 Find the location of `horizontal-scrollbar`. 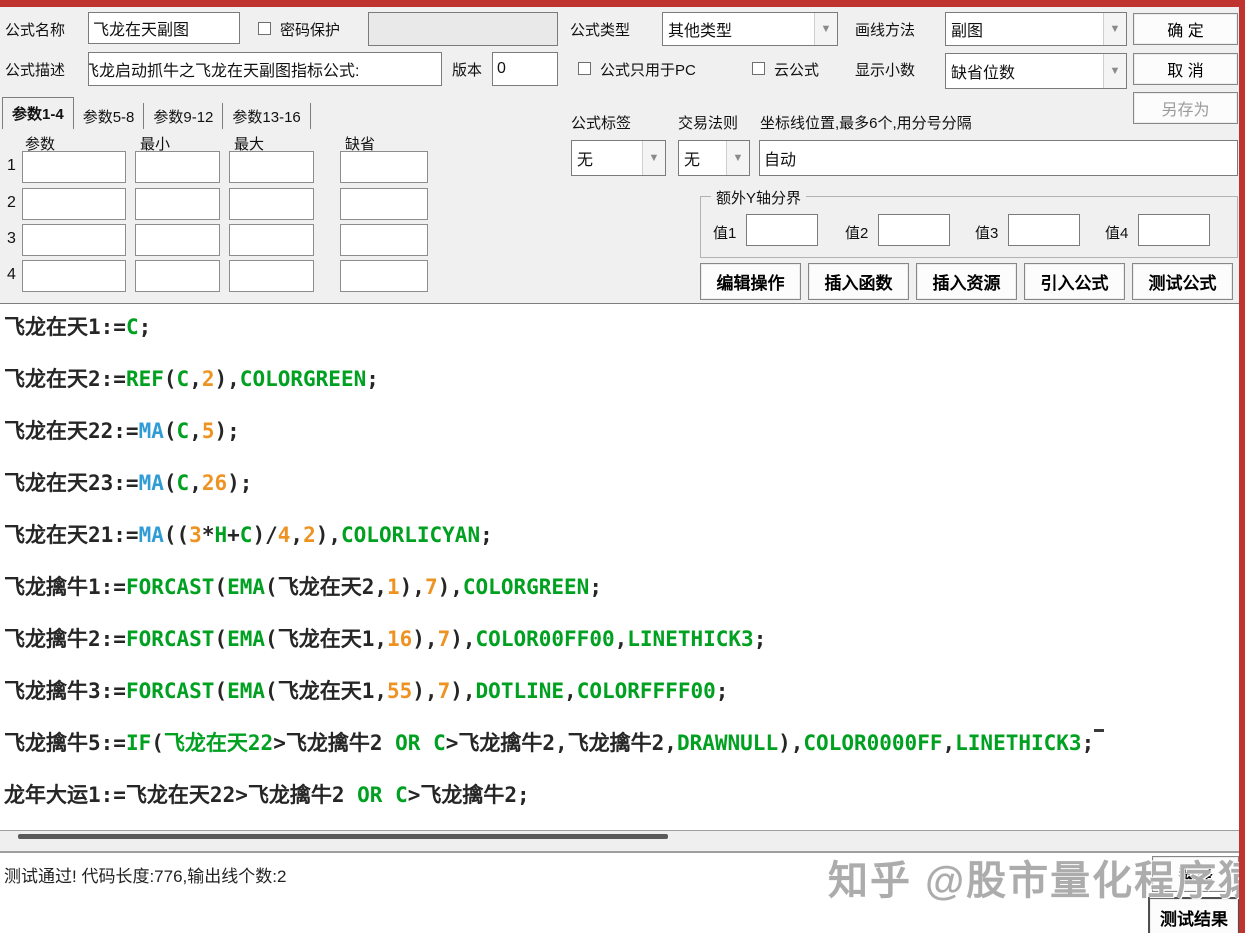

horizontal-scrollbar is located at coordinates (619, 840).